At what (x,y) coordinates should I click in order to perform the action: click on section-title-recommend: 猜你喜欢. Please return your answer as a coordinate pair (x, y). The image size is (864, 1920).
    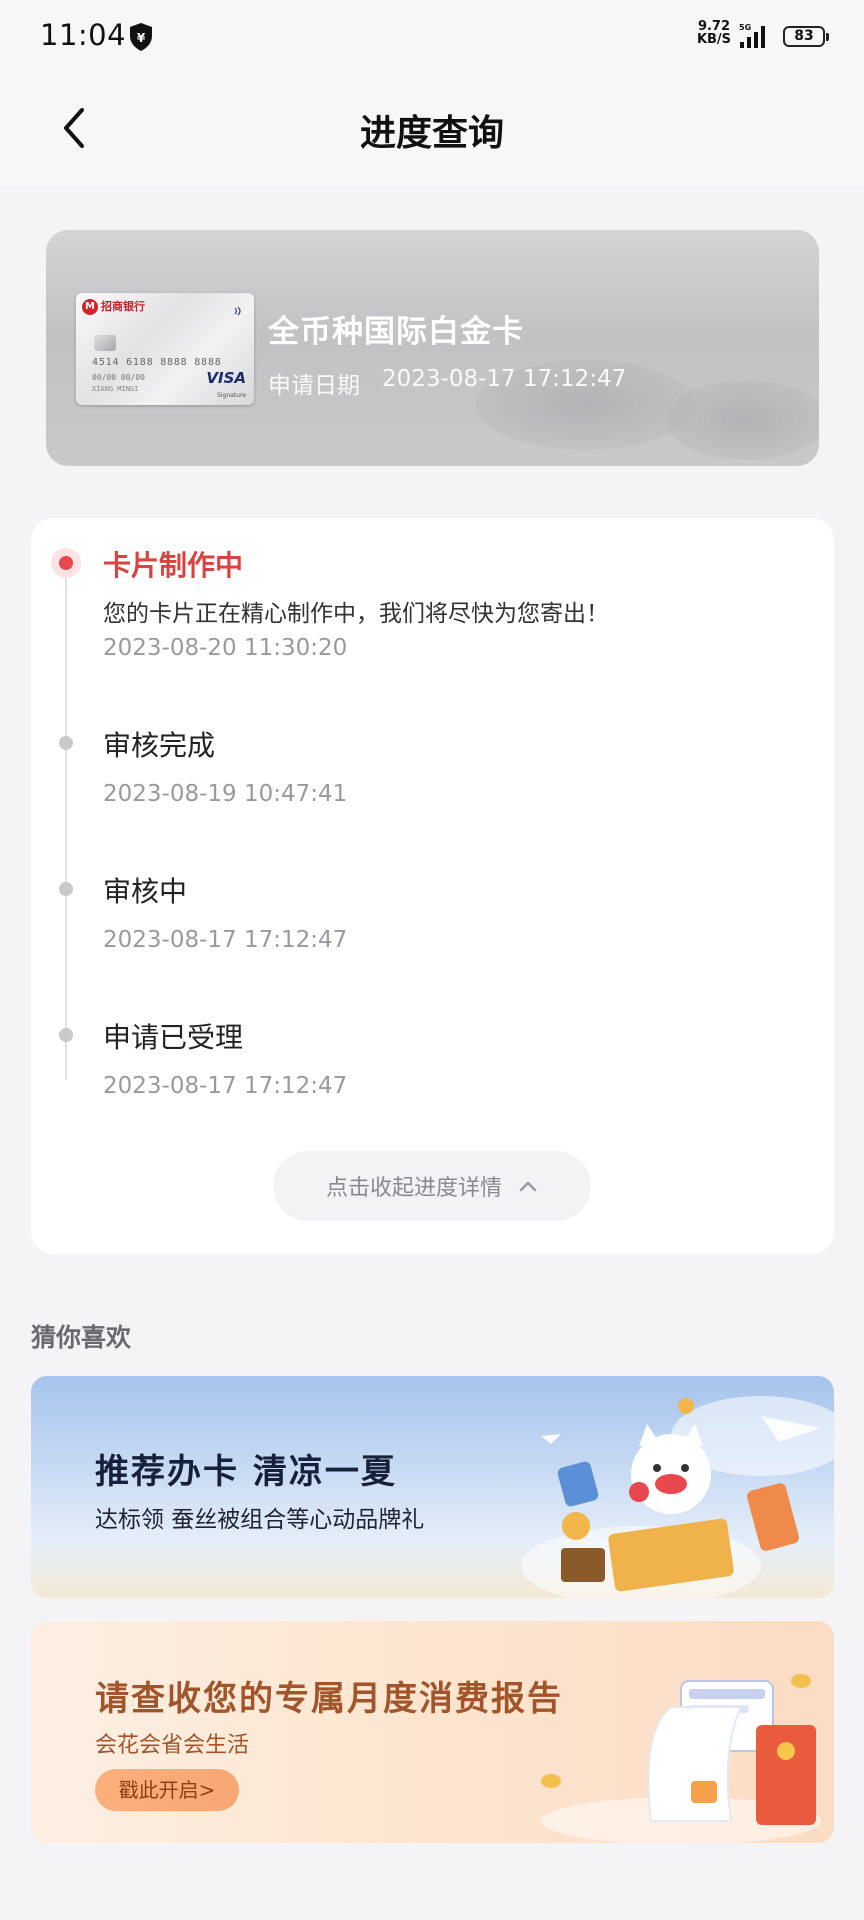
    Looking at the image, I should click on (81, 1337).